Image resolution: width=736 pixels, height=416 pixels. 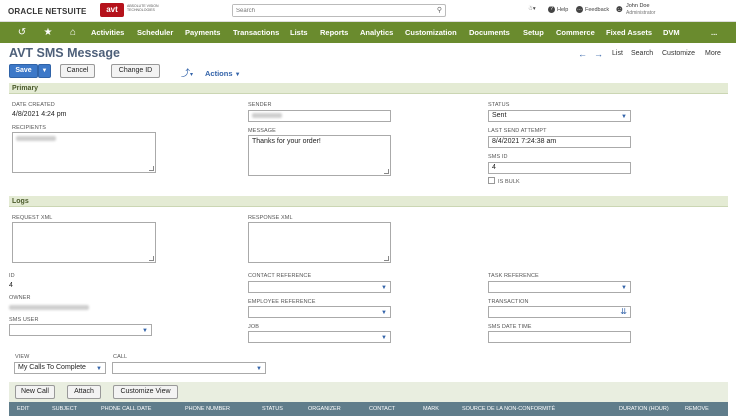 What do you see at coordinates (49, 307) in the screenshot?
I see `owner-value` at bounding box center [49, 307].